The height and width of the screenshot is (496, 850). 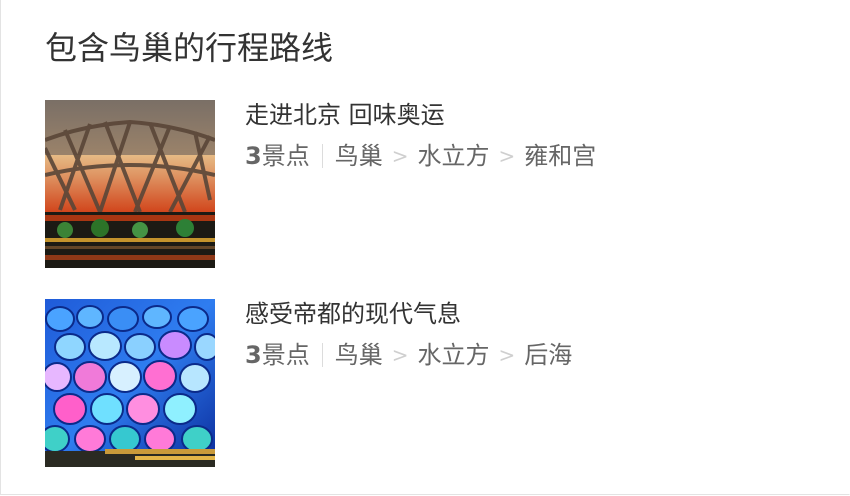 I want to click on section-title: 包含鸟巢的行程路线, so click(x=189, y=48).